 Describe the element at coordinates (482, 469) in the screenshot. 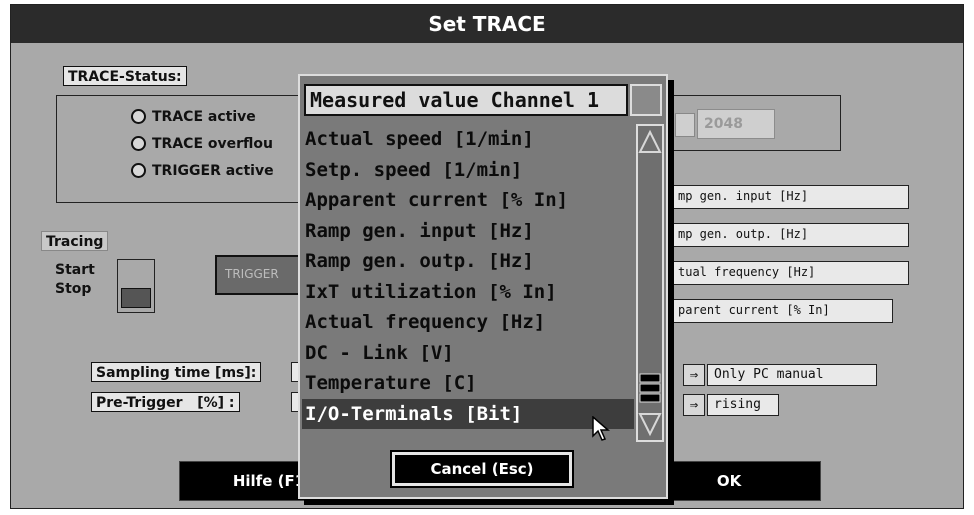

I see `cancel-button: Cancel (Esc)` at that location.